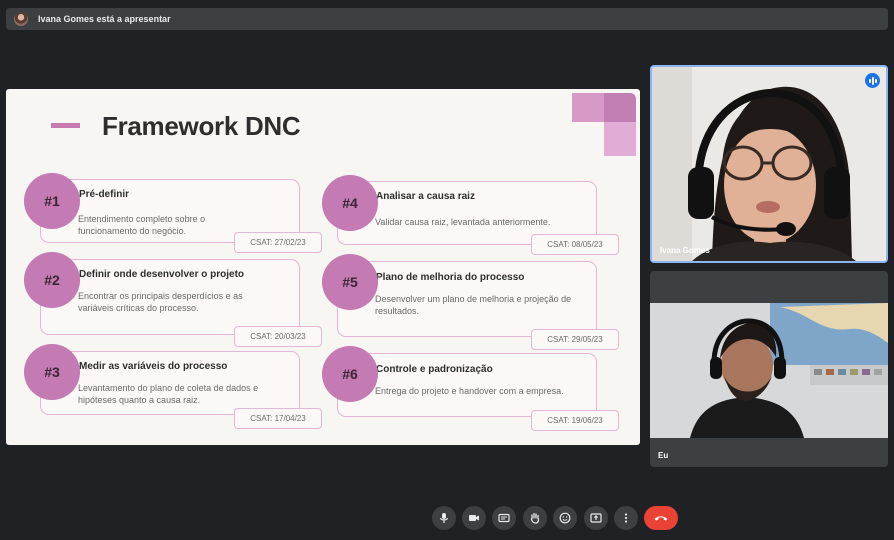 The width and height of the screenshot is (894, 540). I want to click on mic-button, so click(444, 518).